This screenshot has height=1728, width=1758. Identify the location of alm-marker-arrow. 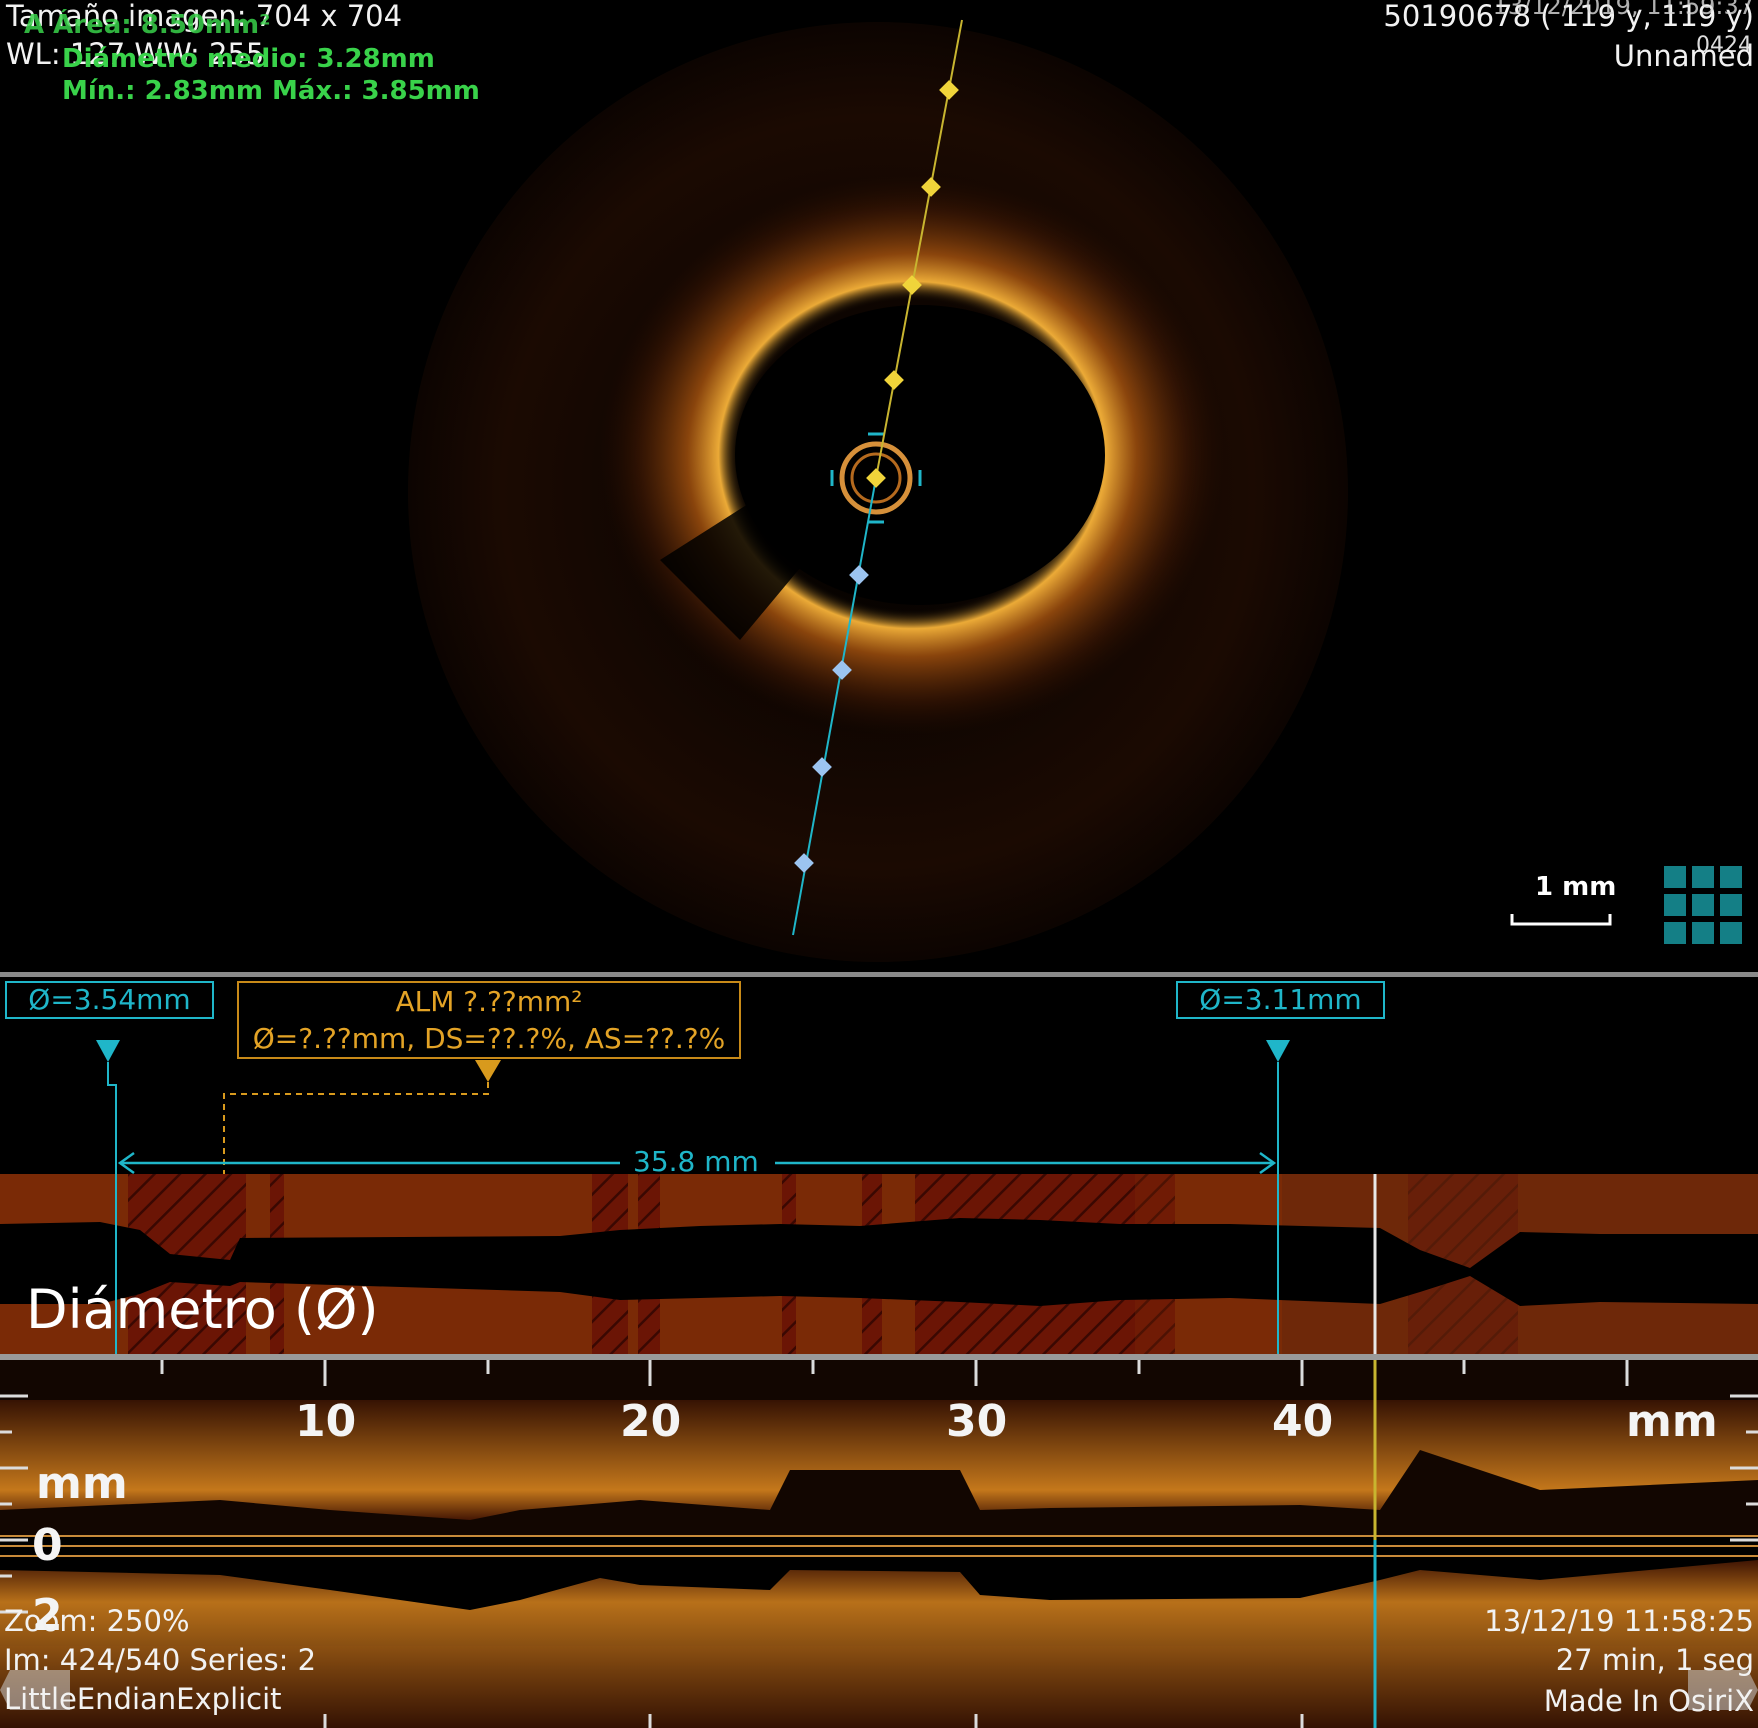
(488, 1071).